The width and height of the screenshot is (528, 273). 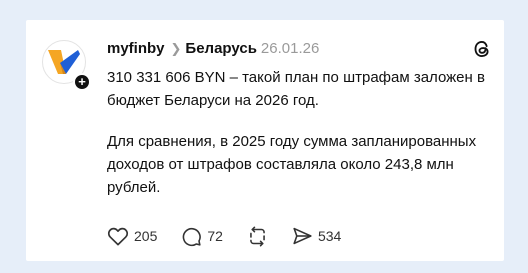 I want to click on follow-plus-icon: +, so click(x=82, y=82).